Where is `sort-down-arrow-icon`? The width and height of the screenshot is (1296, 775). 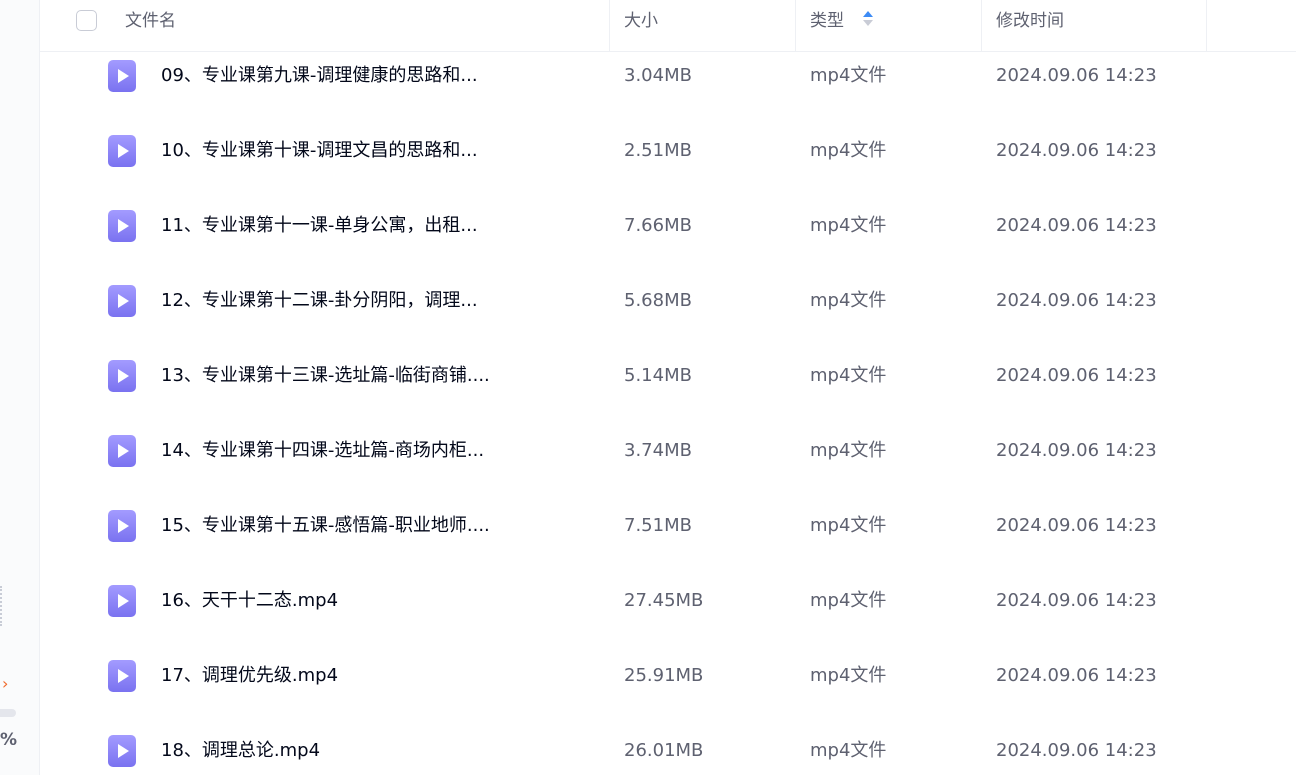
sort-down-arrow-icon is located at coordinates (868, 23).